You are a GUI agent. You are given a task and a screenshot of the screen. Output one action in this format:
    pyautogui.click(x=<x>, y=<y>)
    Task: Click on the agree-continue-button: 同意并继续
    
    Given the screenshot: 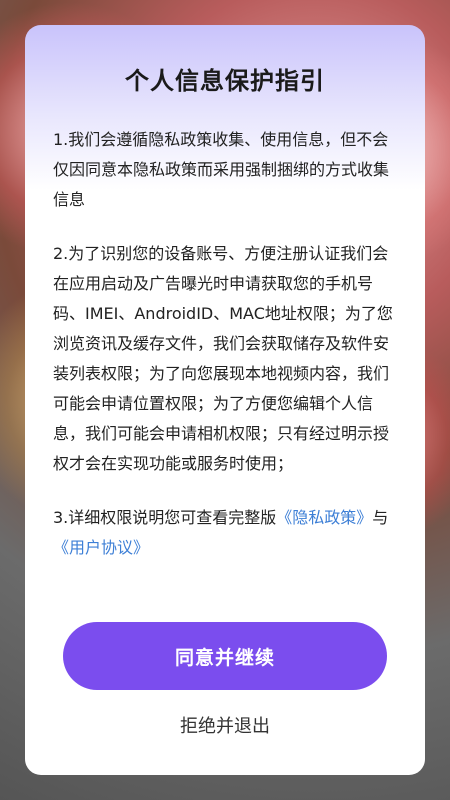 What is the action you would take?
    pyautogui.click(x=225, y=656)
    